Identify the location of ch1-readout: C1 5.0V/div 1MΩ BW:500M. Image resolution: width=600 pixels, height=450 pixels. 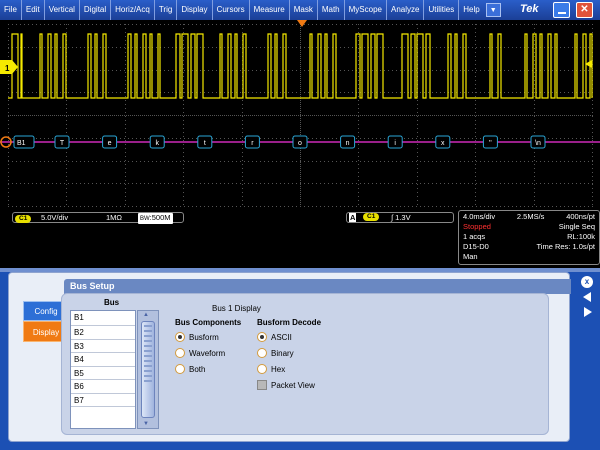
(98, 218).